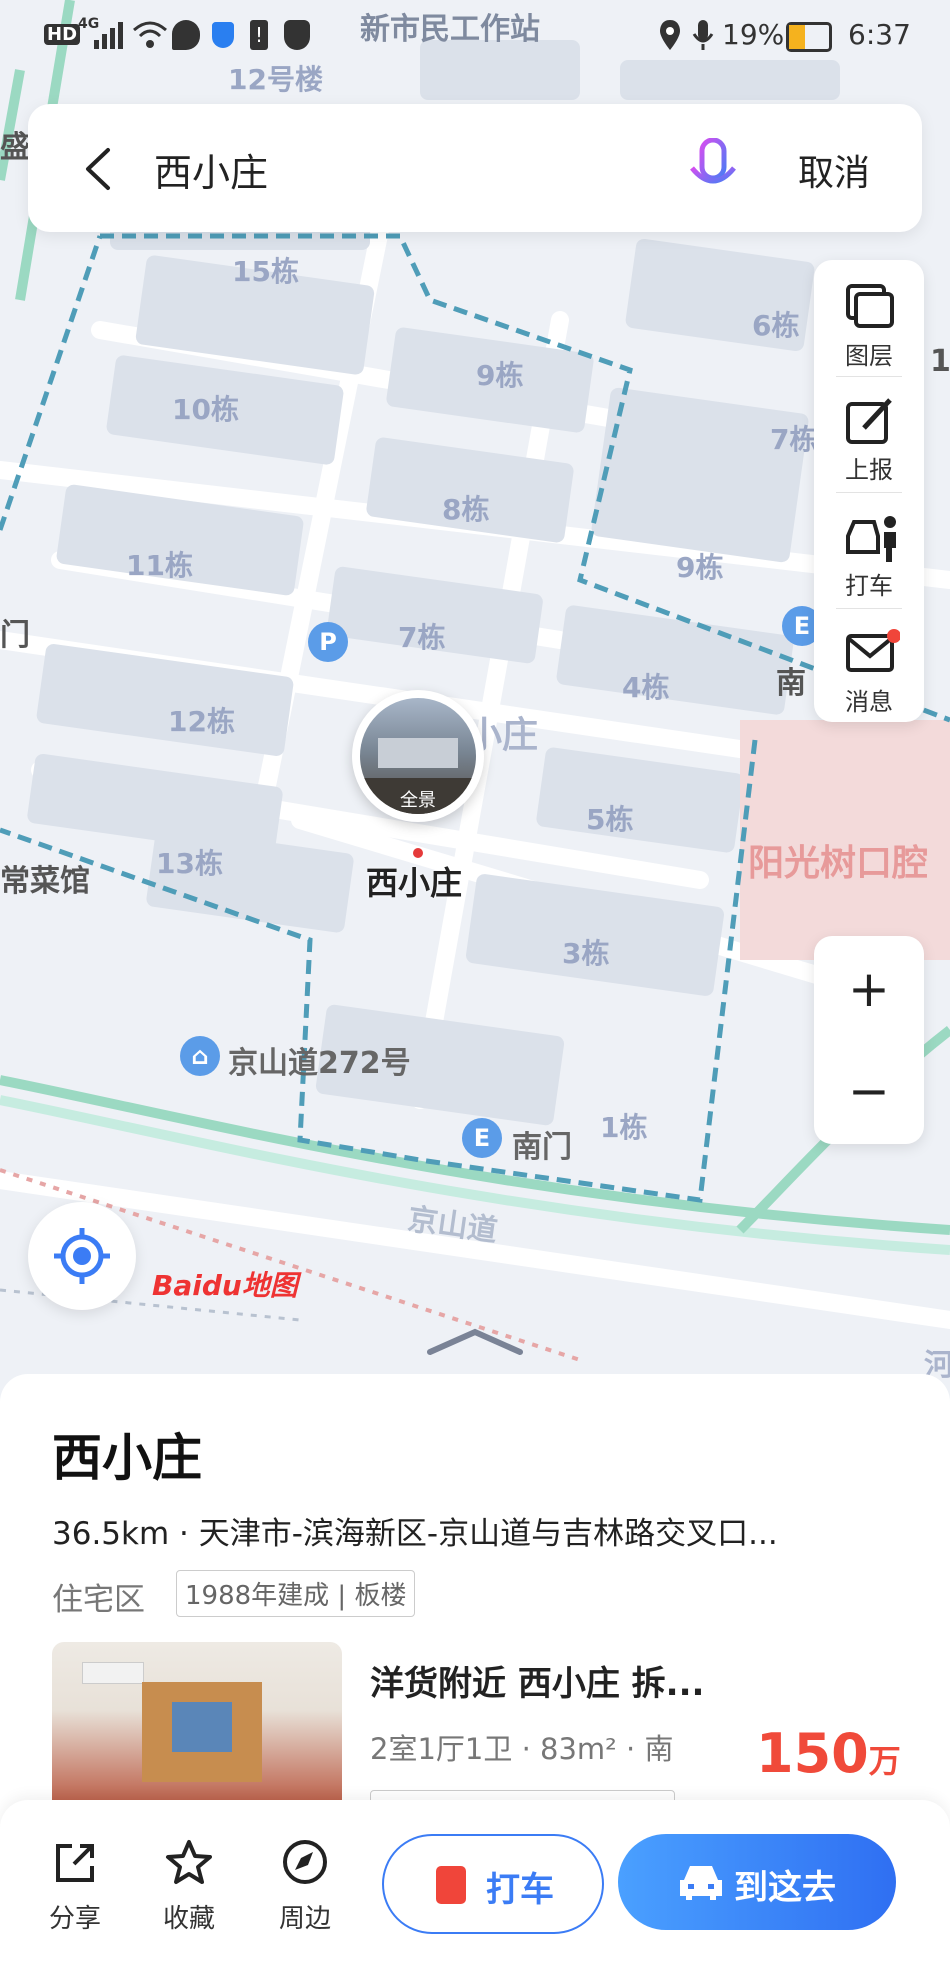  Describe the element at coordinates (475, 36) in the screenshot. I see `status-bar: HD 4G ! 19% 6:37` at that location.